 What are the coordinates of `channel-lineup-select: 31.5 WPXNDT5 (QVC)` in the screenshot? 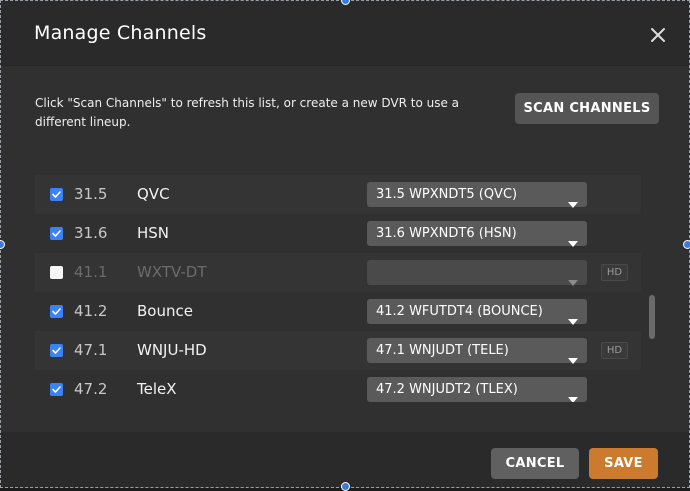 It's located at (477, 195).